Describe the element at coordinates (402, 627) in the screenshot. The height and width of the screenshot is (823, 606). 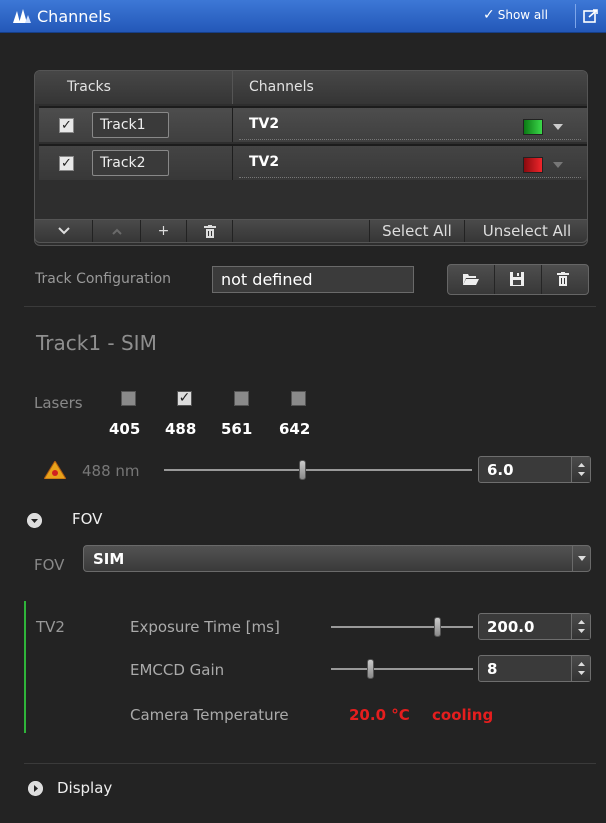
I see `exposure-slider-track` at that location.